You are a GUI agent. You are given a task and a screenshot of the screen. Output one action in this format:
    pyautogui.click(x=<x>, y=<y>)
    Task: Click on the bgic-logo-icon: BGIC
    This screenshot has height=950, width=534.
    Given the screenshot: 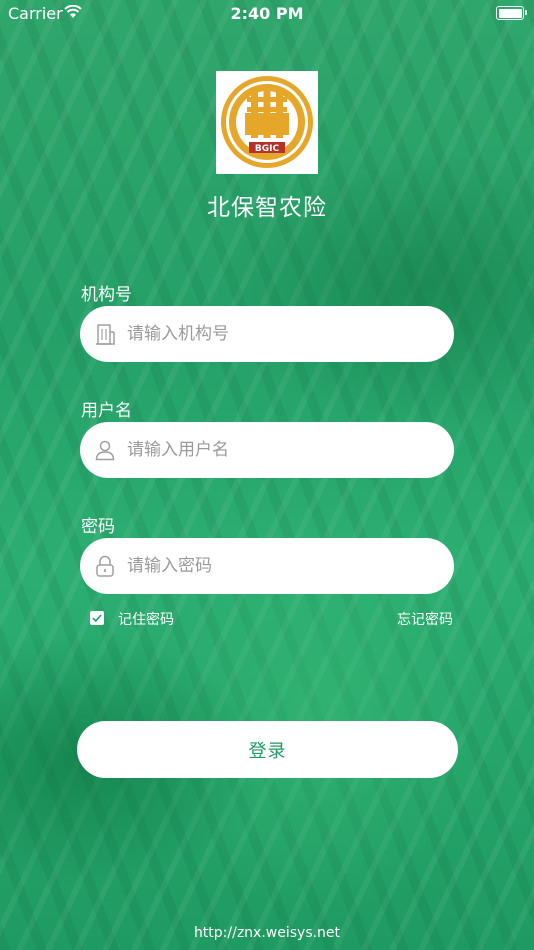 What is the action you would take?
    pyautogui.click(x=267, y=122)
    